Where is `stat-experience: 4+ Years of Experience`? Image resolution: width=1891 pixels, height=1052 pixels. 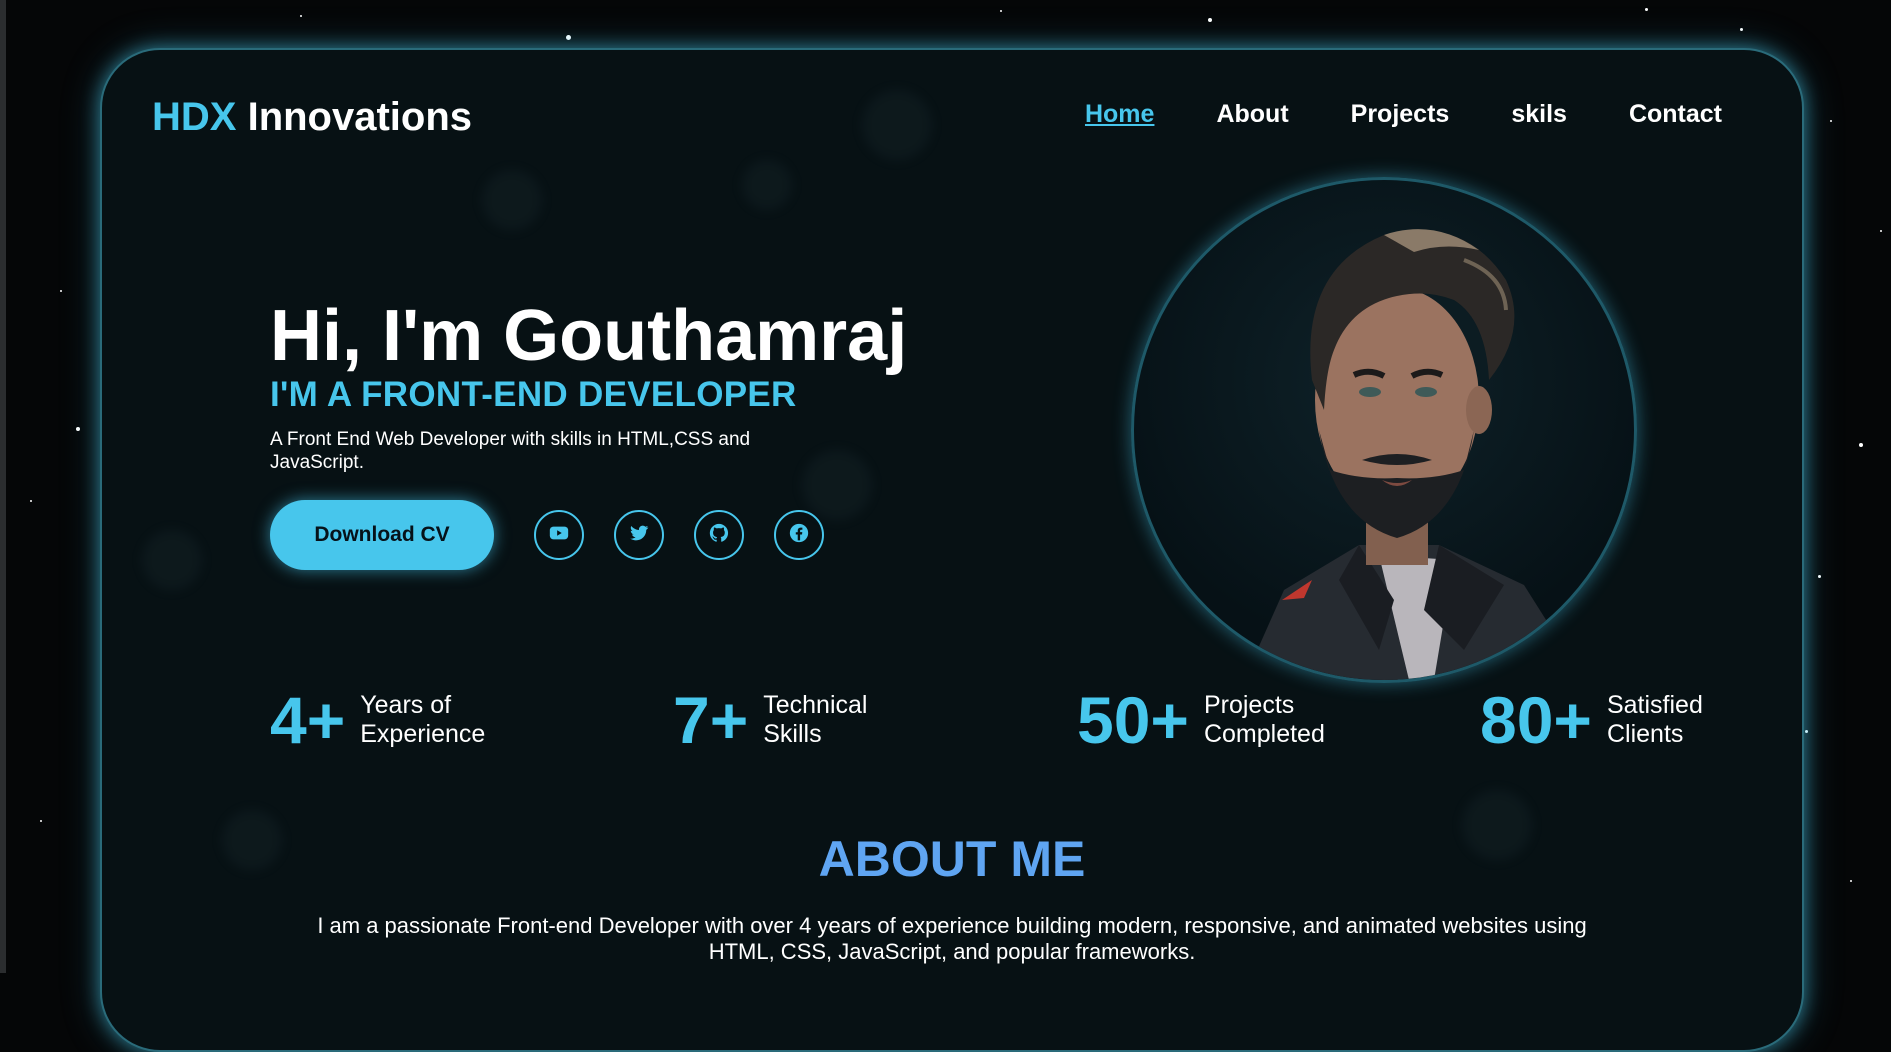 stat-experience: 4+ Years of Experience is located at coordinates (390, 720).